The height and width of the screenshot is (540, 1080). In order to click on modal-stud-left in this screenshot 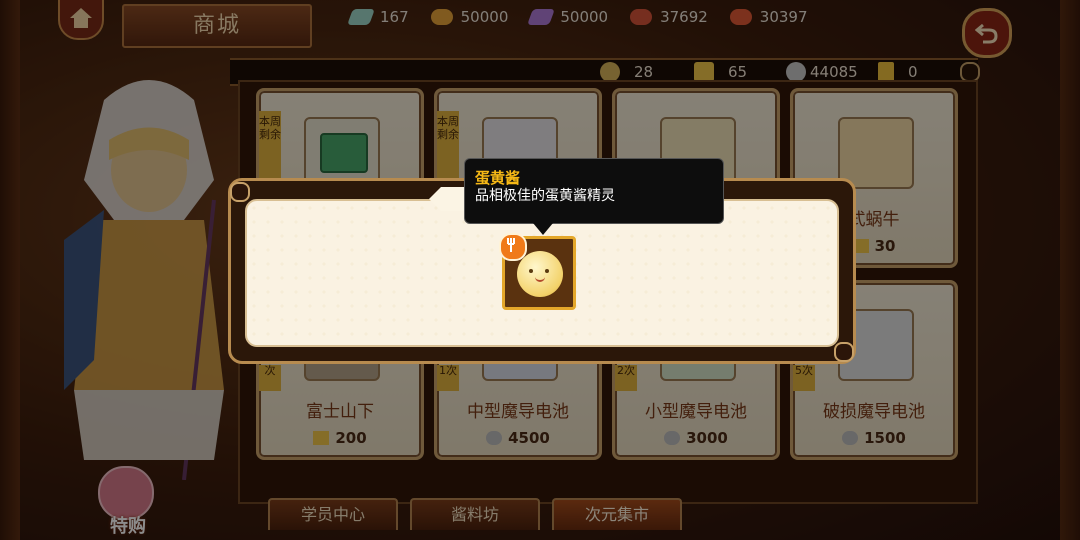, I will do `click(240, 192)`.